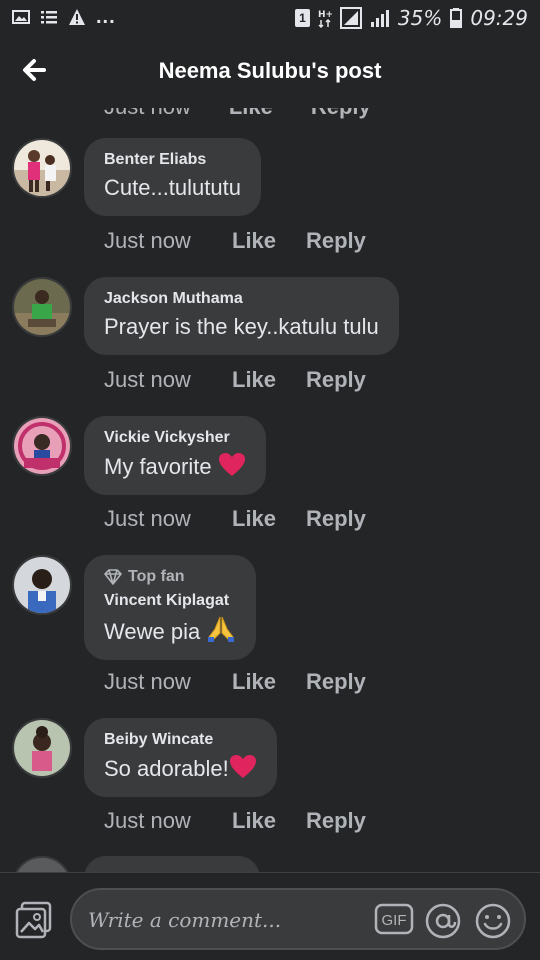  Describe the element at coordinates (228, 920) in the screenshot. I see `comment-input` at that location.